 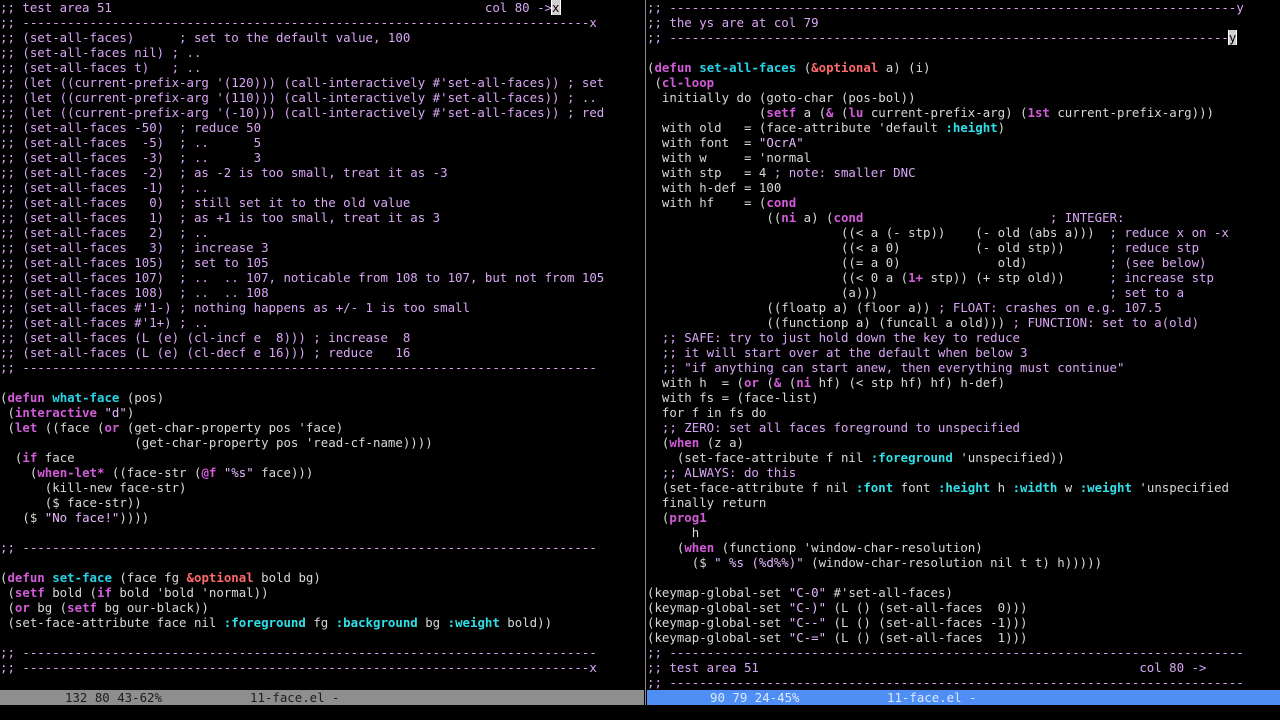 What do you see at coordinates (945, 67) in the screenshot?
I see `code-line: (defun set-all-faces (&optional a) (i)` at bounding box center [945, 67].